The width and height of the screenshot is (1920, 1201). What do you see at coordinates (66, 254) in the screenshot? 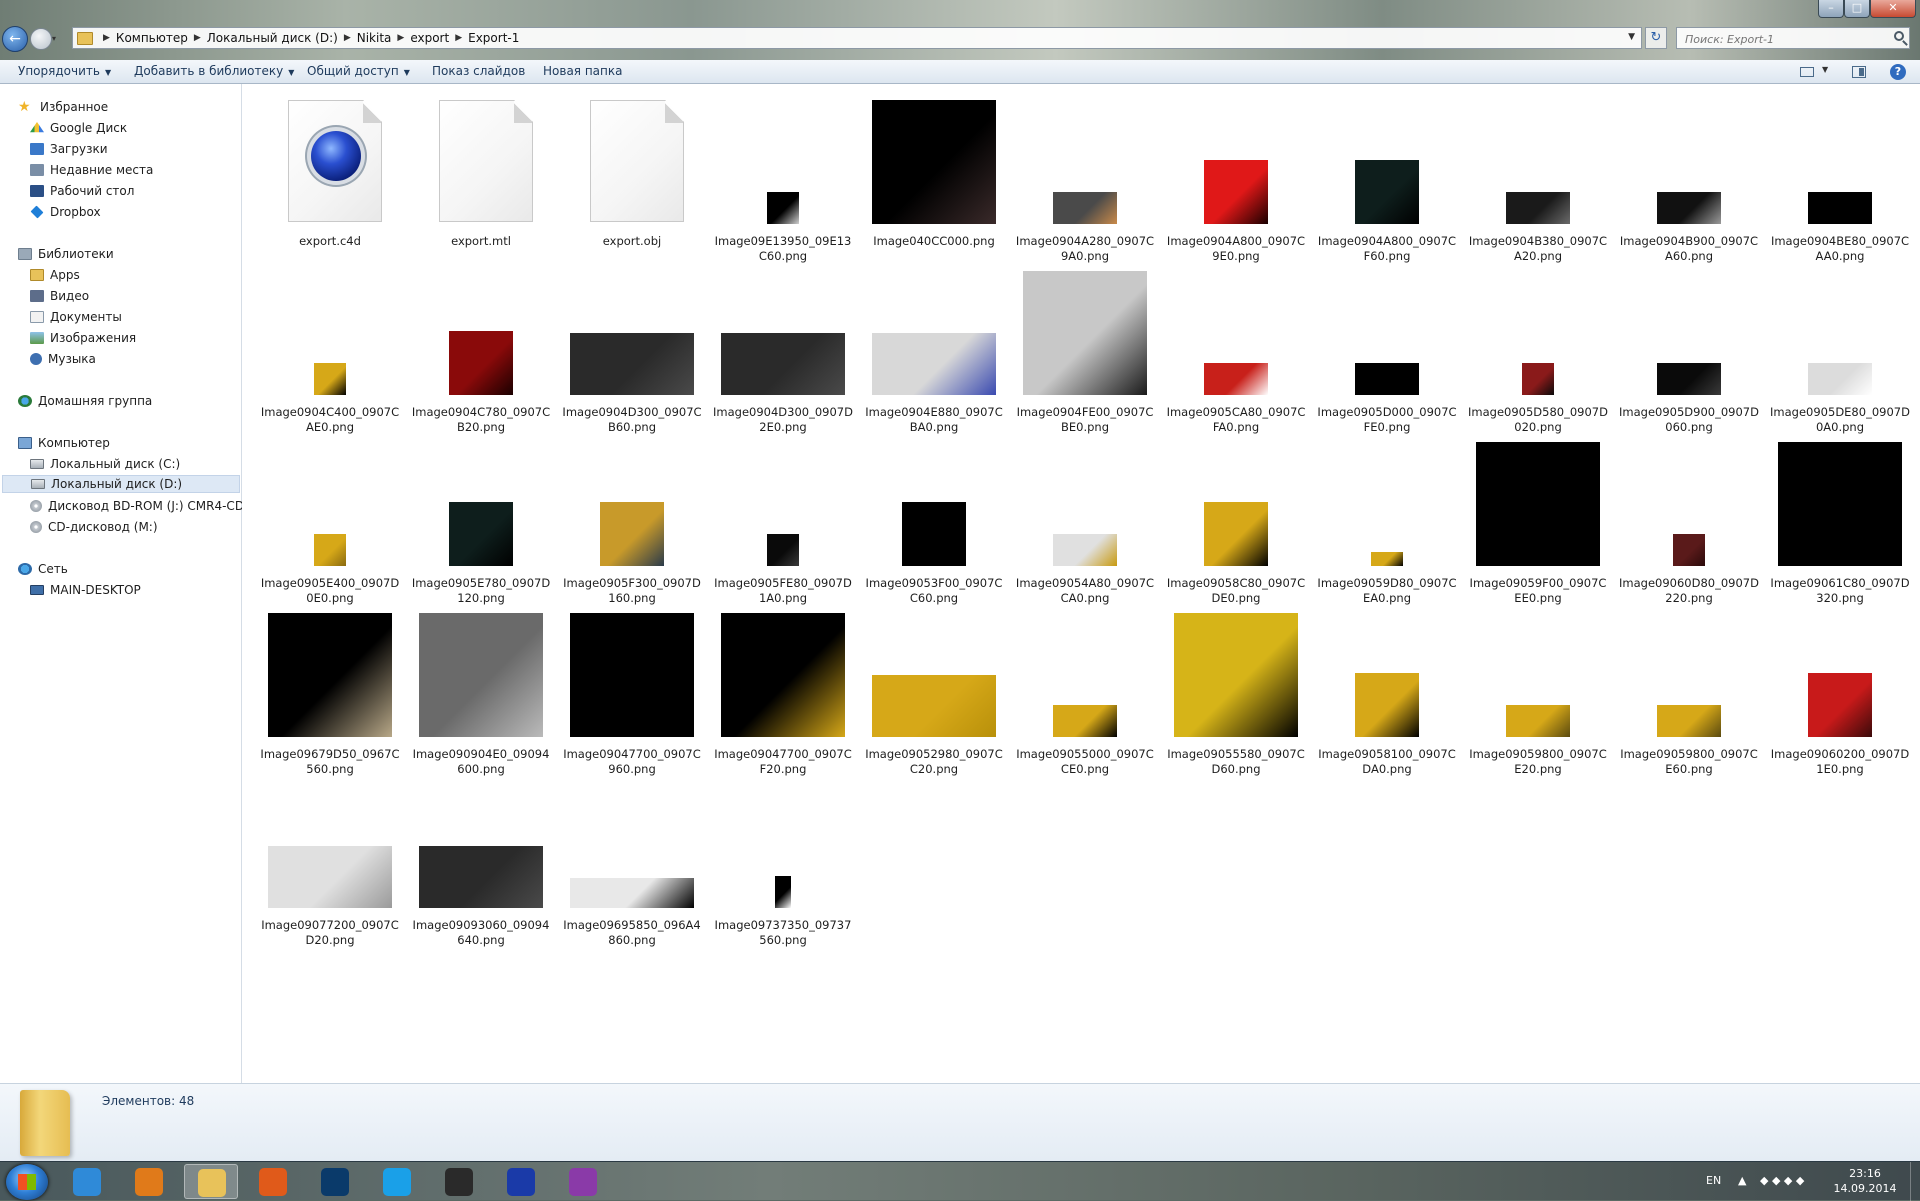
I see `nav-libraries: Библиотеки` at bounding box center [66, 254].